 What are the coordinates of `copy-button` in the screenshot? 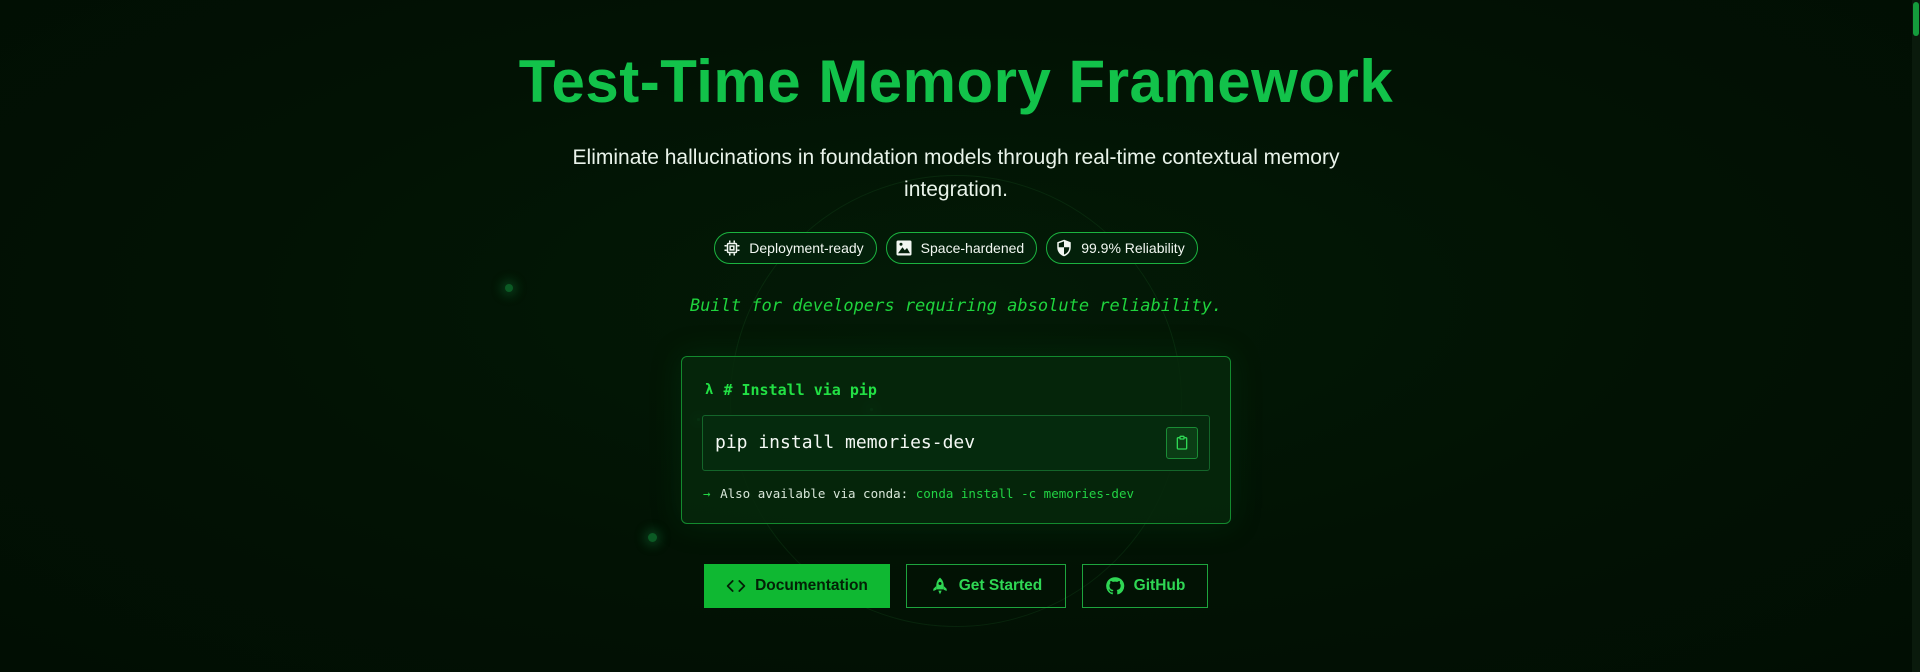 It's located at (1182, 443).